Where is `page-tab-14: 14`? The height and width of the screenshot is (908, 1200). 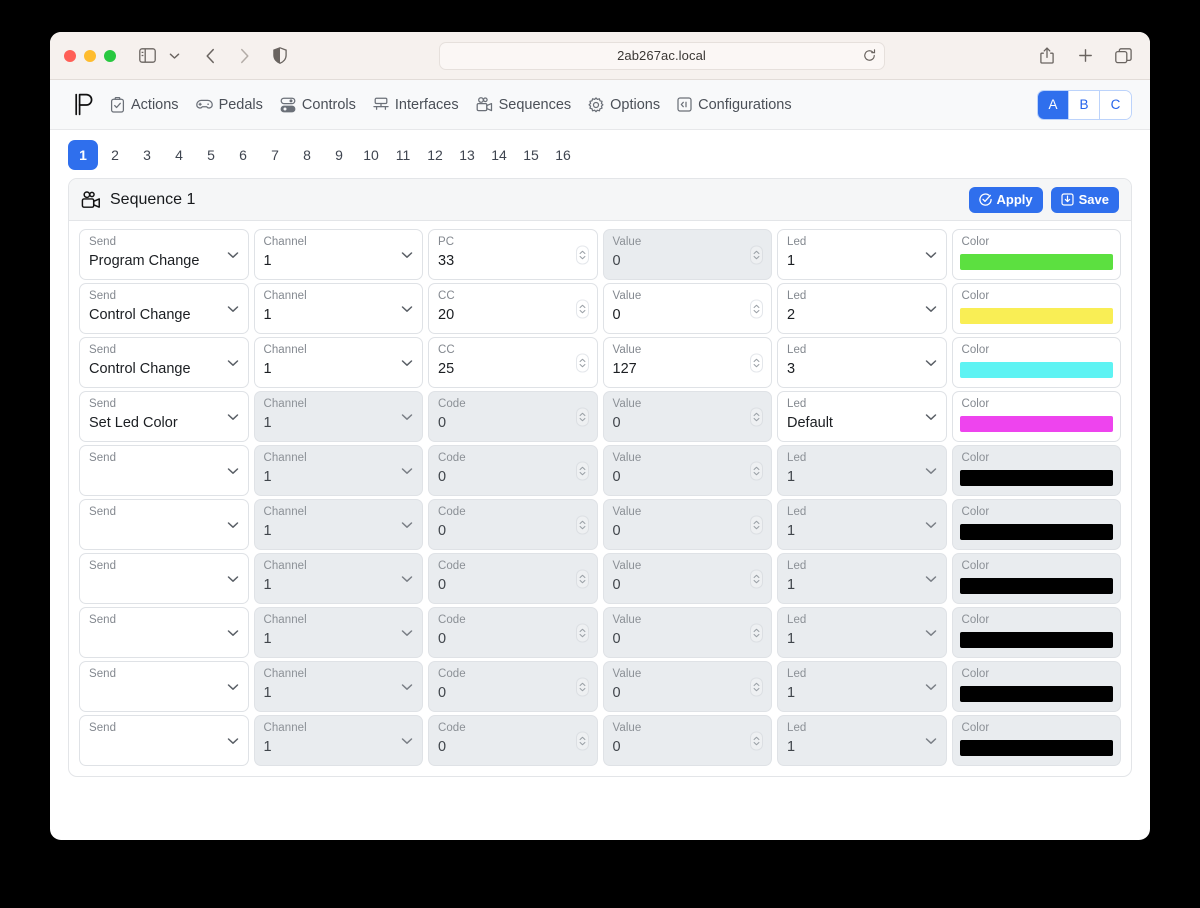
page-tab-14: 14 is located at coordinates (499, 155).